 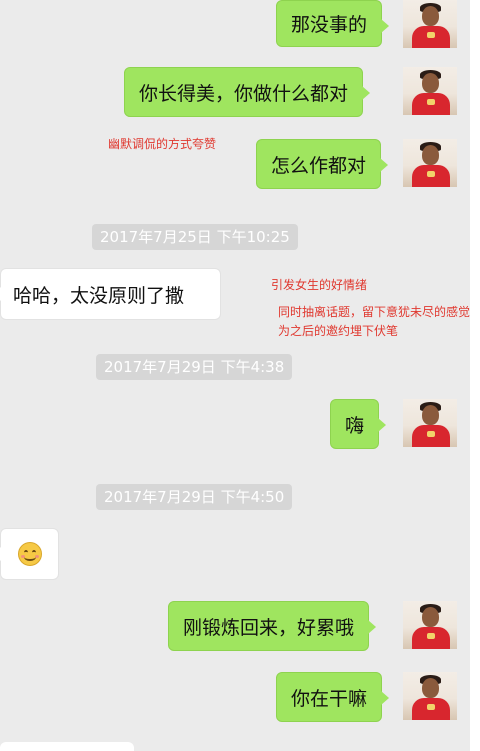 What do you see at coordinates (194, 497) in the screenshot?
I see `timestamp-label: 2017年7月29日 下午4:50` at bounding box center [194, 497].